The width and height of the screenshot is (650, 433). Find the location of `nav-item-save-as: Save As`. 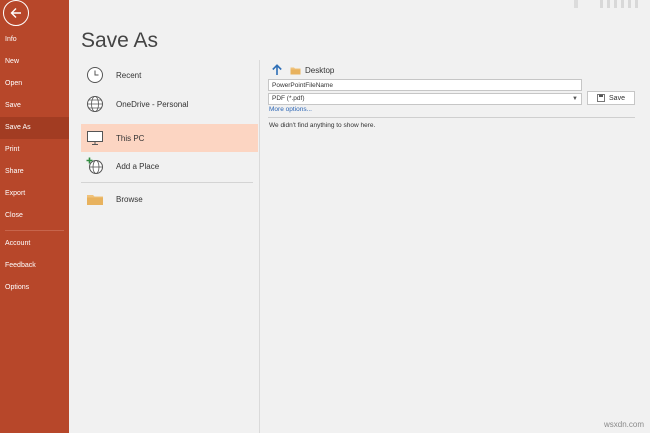

nav-item-save-as: Save As is located at coordinates (34, 128).